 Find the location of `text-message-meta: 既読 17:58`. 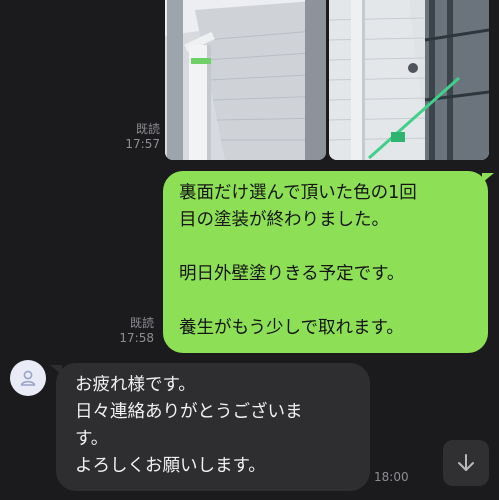

text-message-meta: 既読 17:58 is located at coordinates (130, 331).